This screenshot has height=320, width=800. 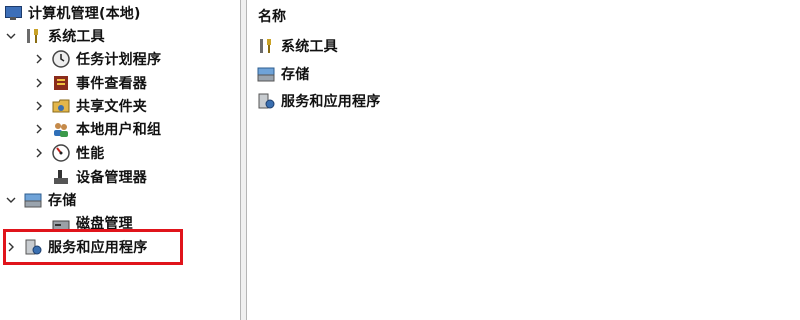 What do you see at coordinates (76, 37) in the screenshot?
I see `tree-item-label: 系统工具` at bounding box center [76, 37].